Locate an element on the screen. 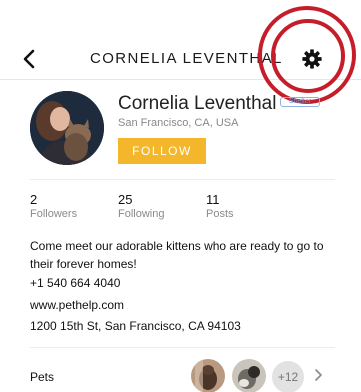 This screenshot has width=361, height=392. profile-name: Cornelia Leventhal is located at coordinates (197, 103).